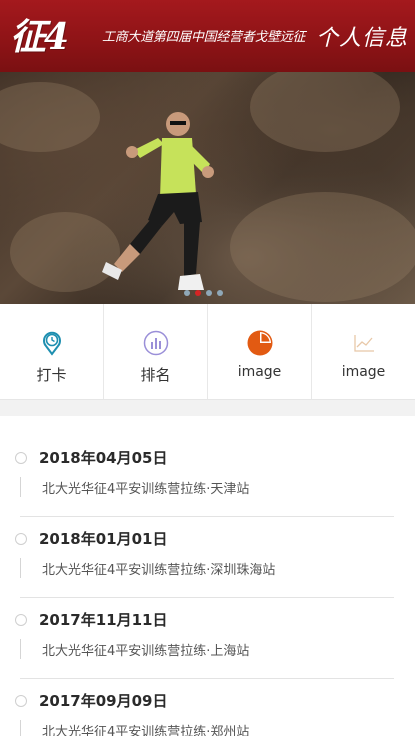 The height and width of the screenshot is (736, 415). I want to click on menu-item-trend: image, so click(363, 351).